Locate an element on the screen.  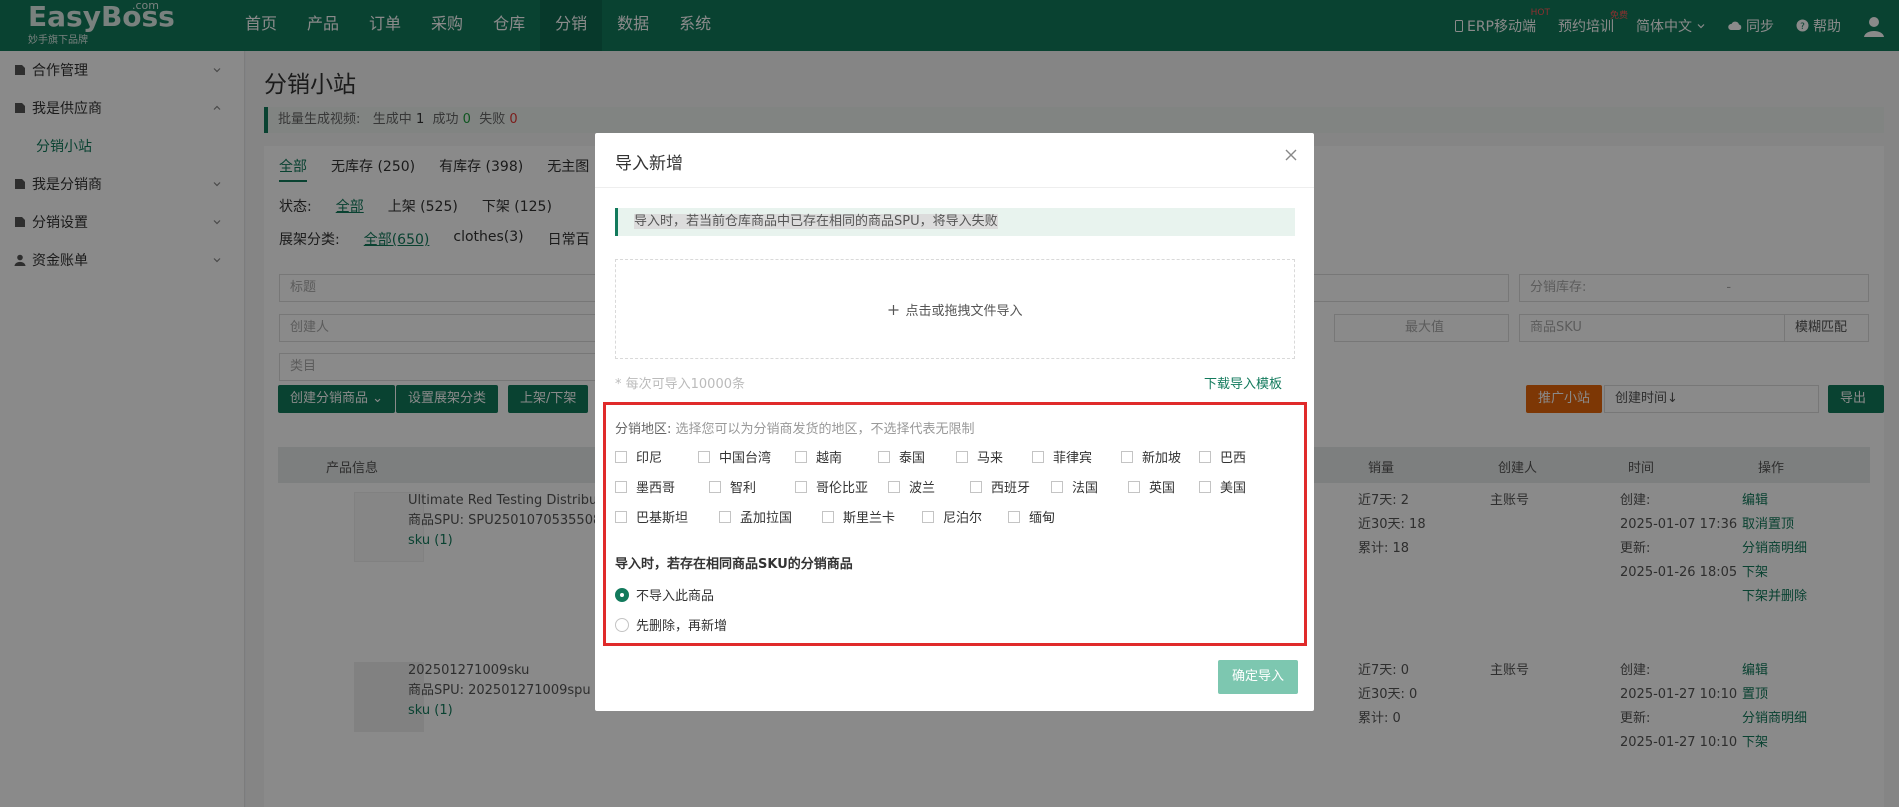
region-checkbox: 新加坡 is located at coordinates (1151, 456).